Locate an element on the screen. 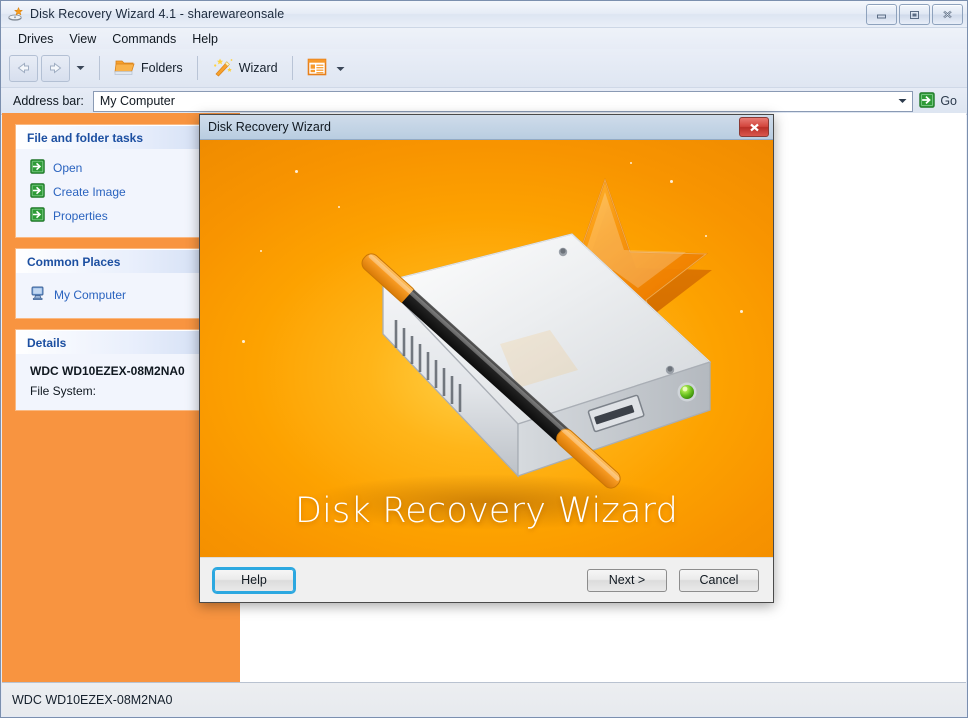  address-dropdown-button is located at coordinates (902, 101).